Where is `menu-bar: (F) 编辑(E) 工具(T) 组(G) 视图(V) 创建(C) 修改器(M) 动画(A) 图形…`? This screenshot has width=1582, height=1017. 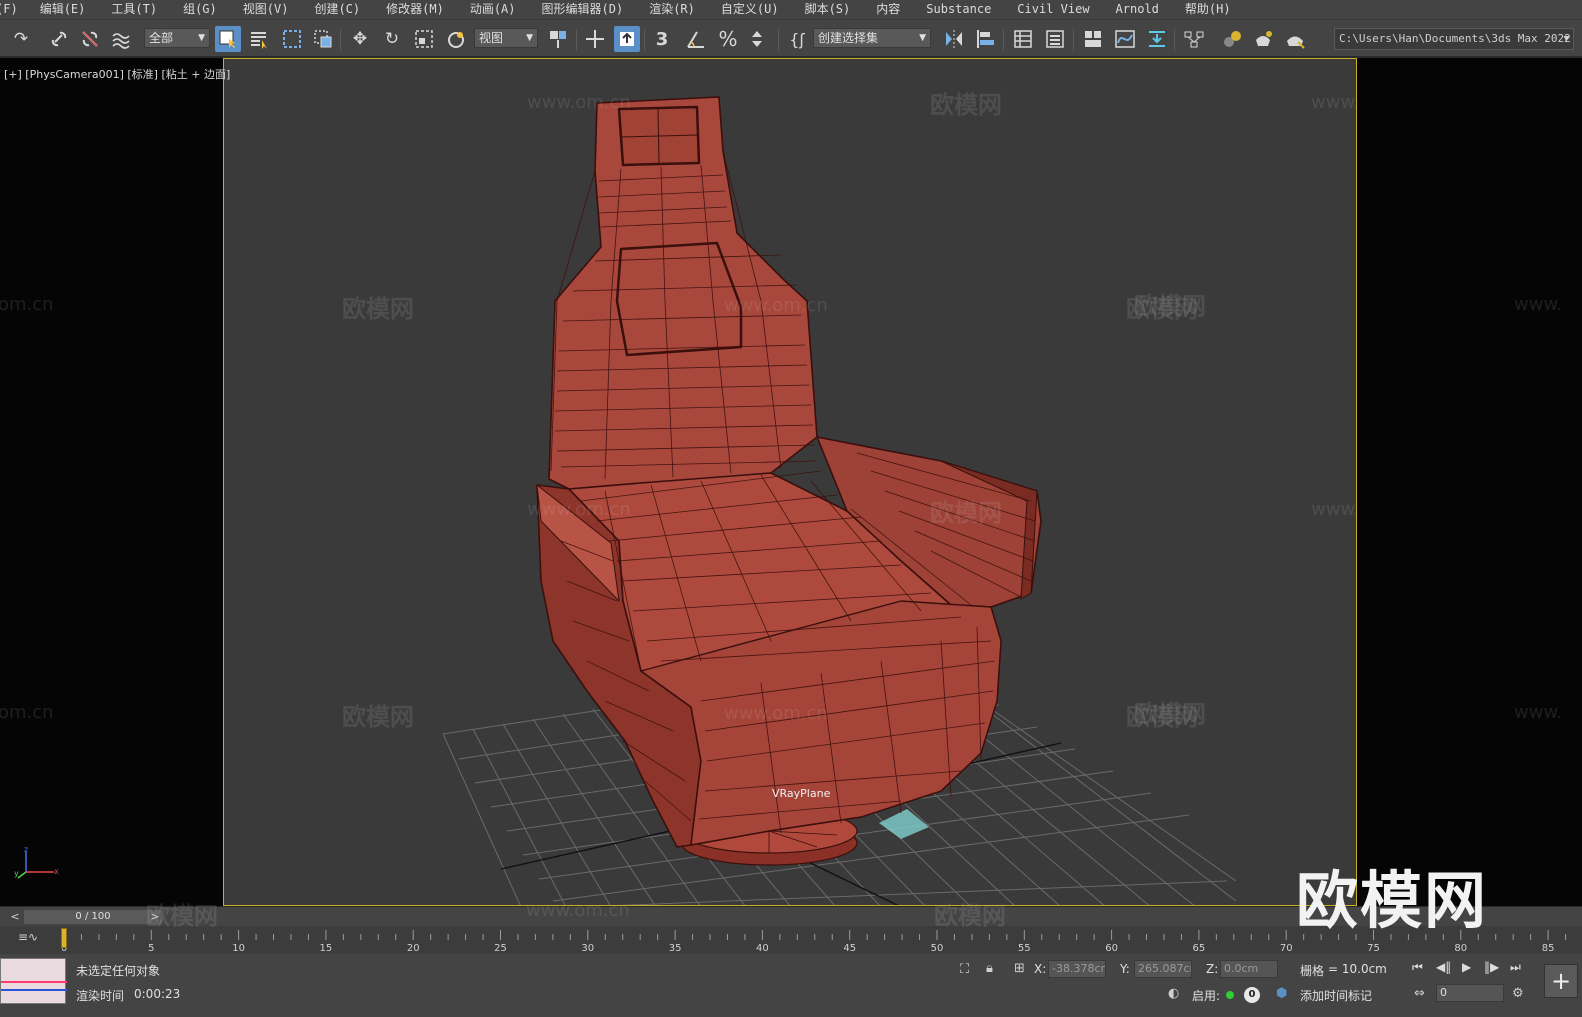
menu-bar: (F) 编辑(E) 工具(T) 组(G) 视图(V) 创建(C) 修改器(M) 动画(A) 图形… is located at coordinates (791, 9).